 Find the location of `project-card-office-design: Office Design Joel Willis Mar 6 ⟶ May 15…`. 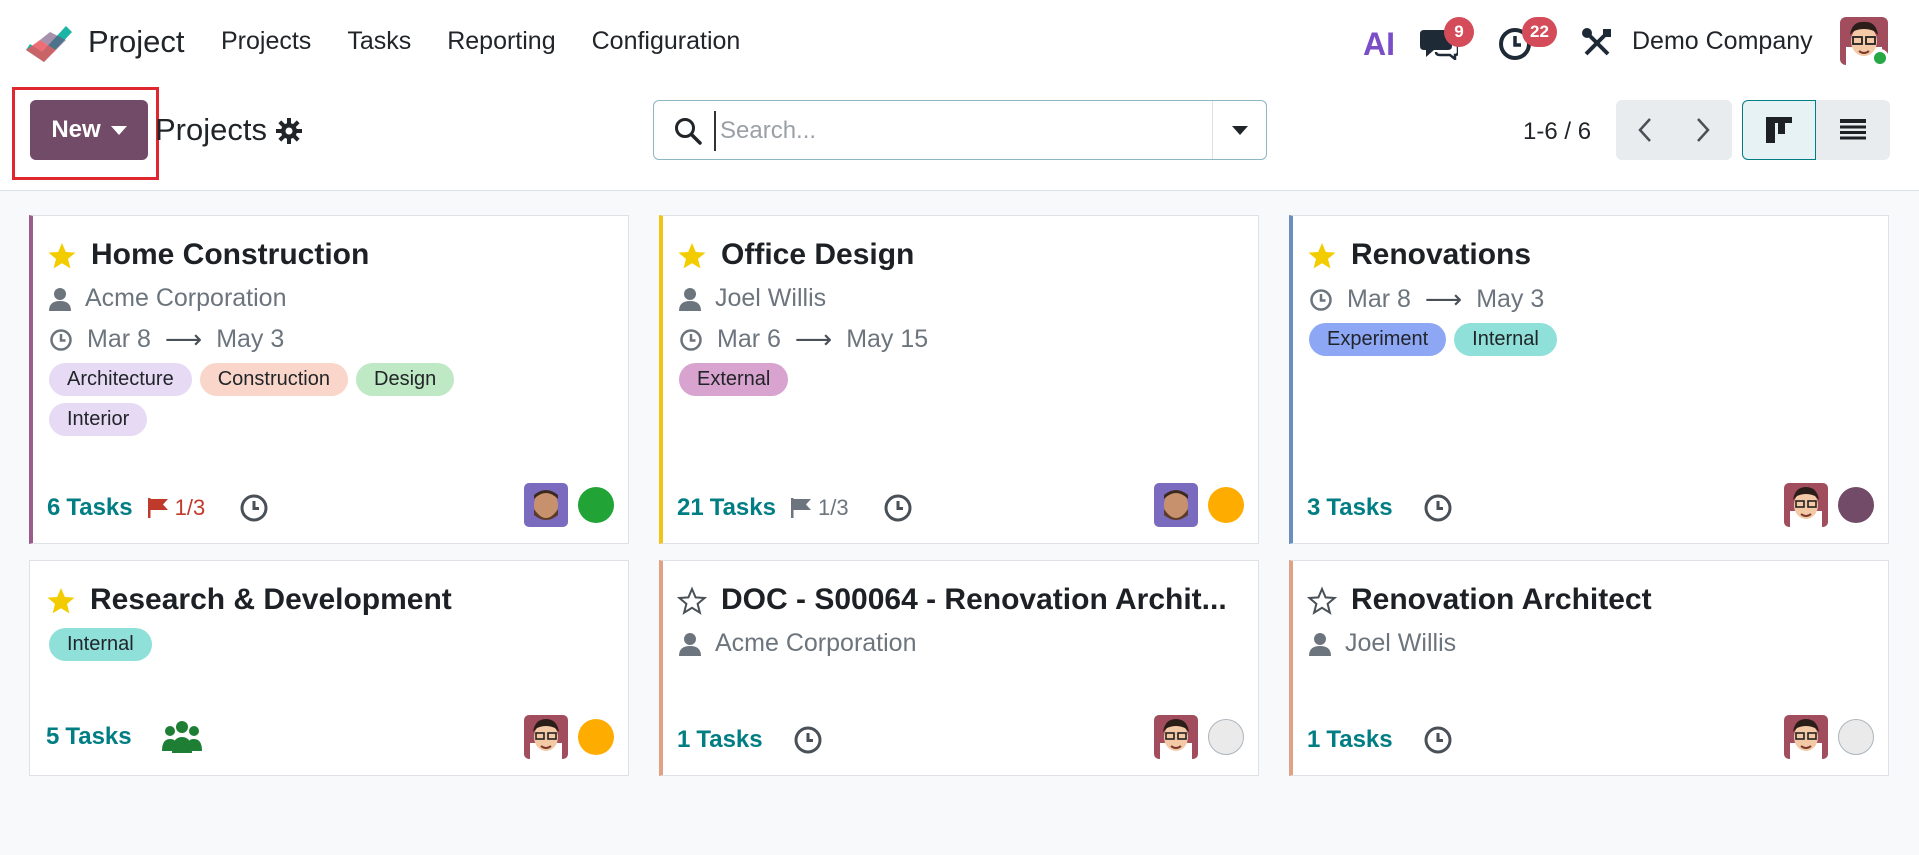

project-card-office-design: Office Design Joel Willis Mar 6 ⟶ May 15… is located at coordinates (959, 379).